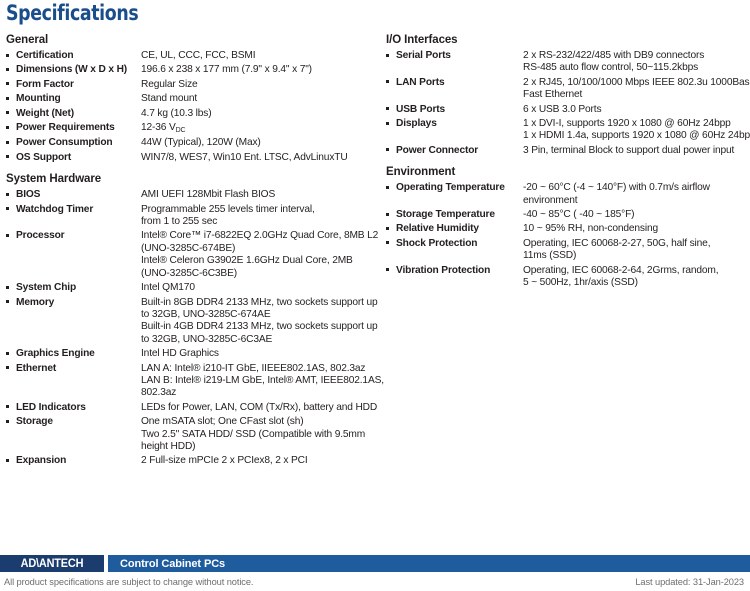 This screenshot has width=750, height=591. What do you see at coordinates (159, 393) in the screenshot?
I see `spec-value-line: 802.3az` at bounding box center [159, 393].